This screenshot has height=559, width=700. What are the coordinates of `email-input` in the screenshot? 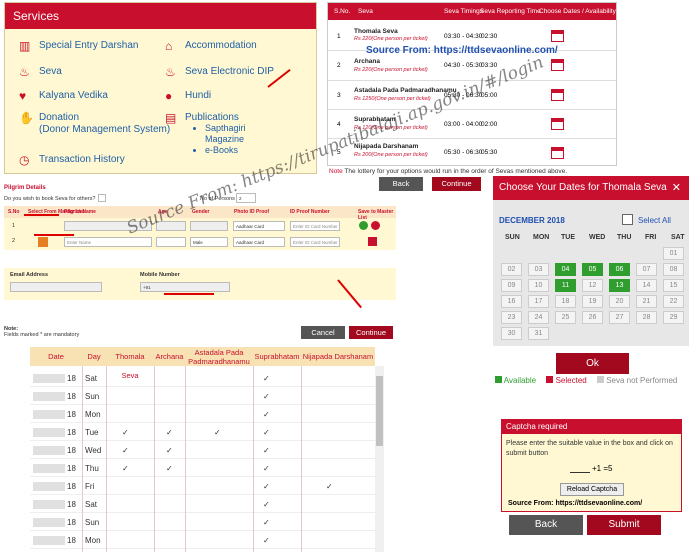 It's located at (56, 287).